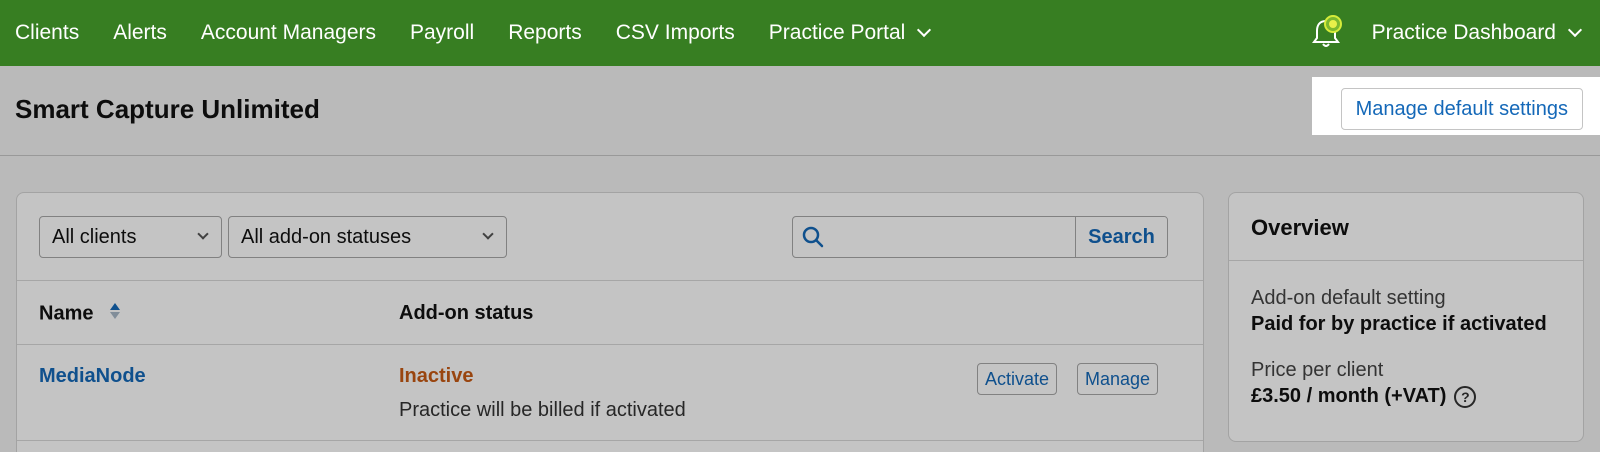  Describe the element at coordinates (326, 236) in the screenshot. I see `status-filter-value: All add-on statuses` at that location.